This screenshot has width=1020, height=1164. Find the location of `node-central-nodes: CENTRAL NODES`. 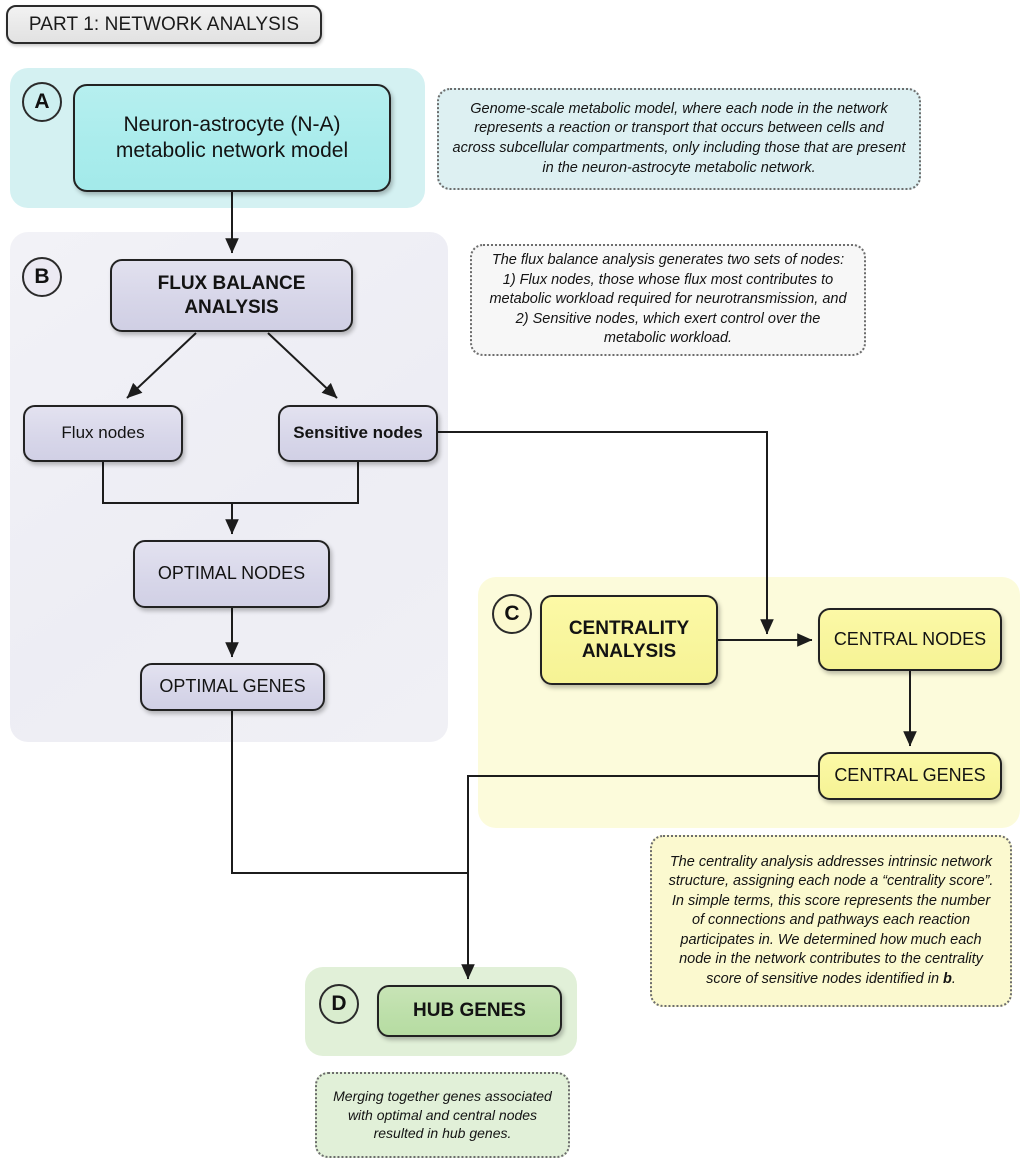

node-central-nodes: CENTRAL NODES is located at coordinates (910, 639).